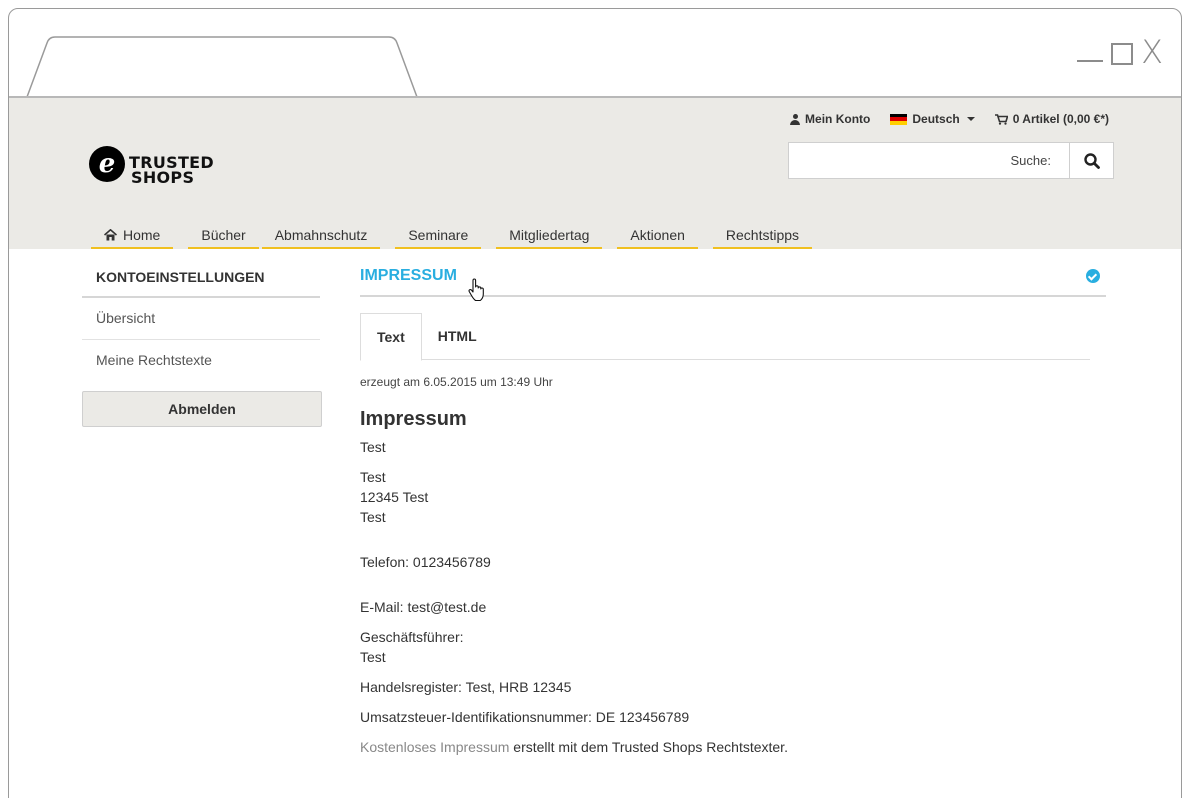 Image resolution: width=1190 pixels, height=798 pixels. I want to click on page-title: IMPRESSUM, so click(408, 276).